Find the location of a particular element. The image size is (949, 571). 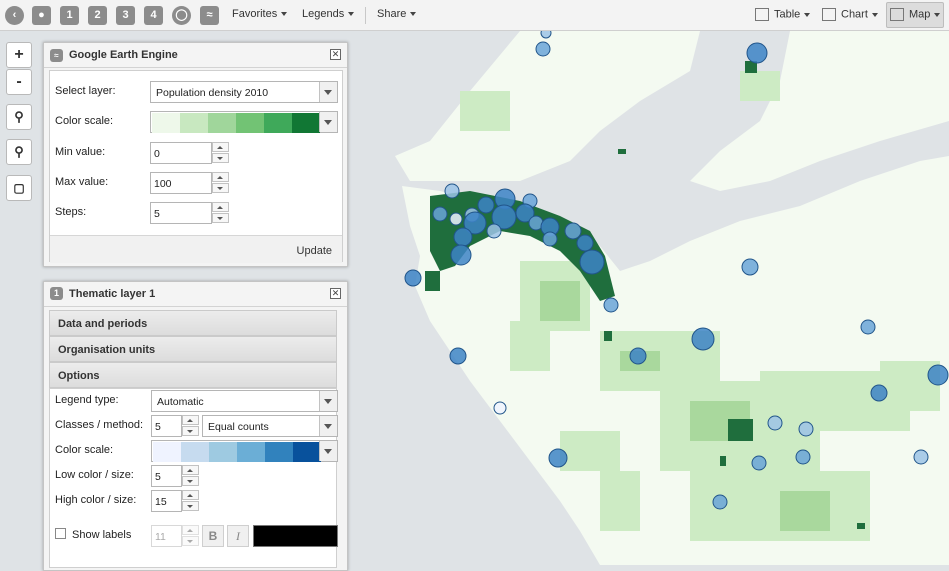

layer-3-button: 3 is located at coordinates (125, 15).